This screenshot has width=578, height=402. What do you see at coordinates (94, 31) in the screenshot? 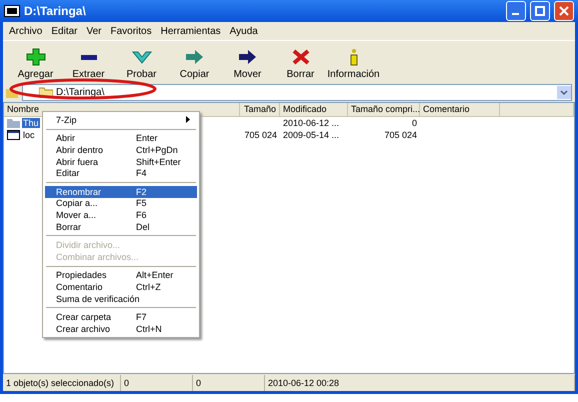
I see `menu-item: Ver` at bounding box center [94, 31].